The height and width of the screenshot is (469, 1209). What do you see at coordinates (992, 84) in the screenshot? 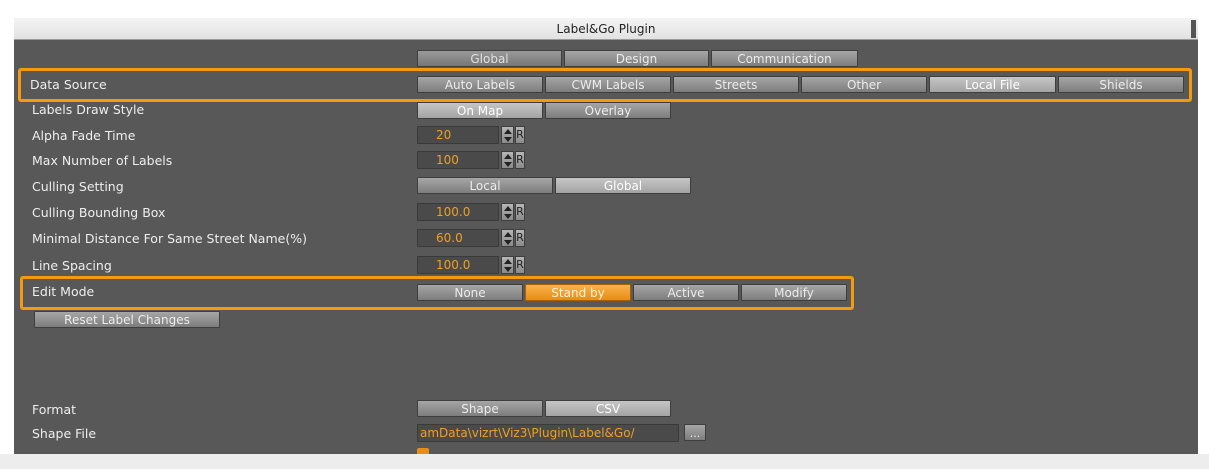
I see `data-source-local-file: Local File` at bounding box center [992, 84].